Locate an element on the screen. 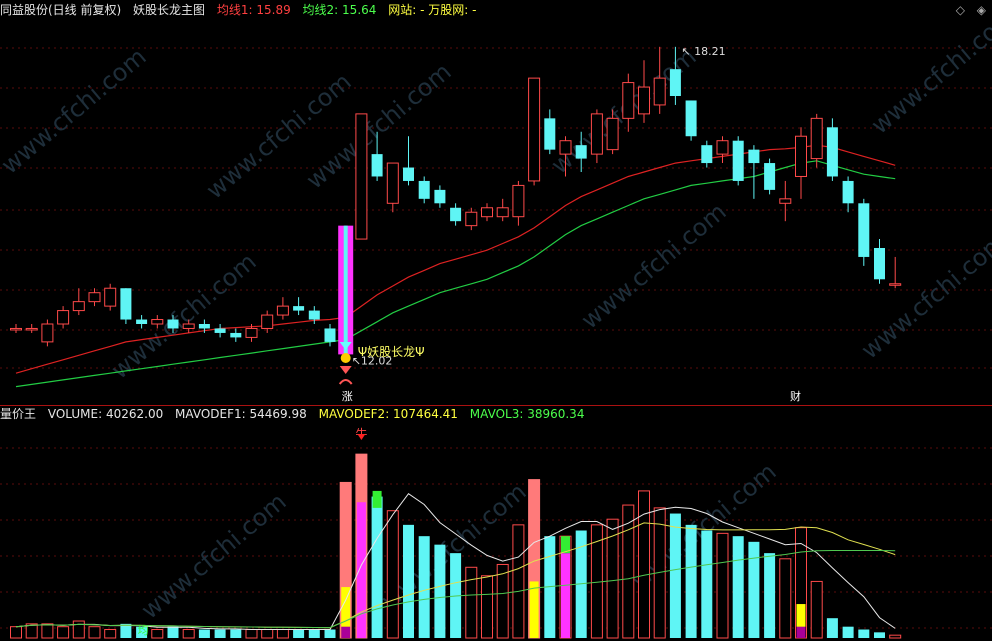  corner-tools: ◇ ◈ is located at coordinates (967, 10).